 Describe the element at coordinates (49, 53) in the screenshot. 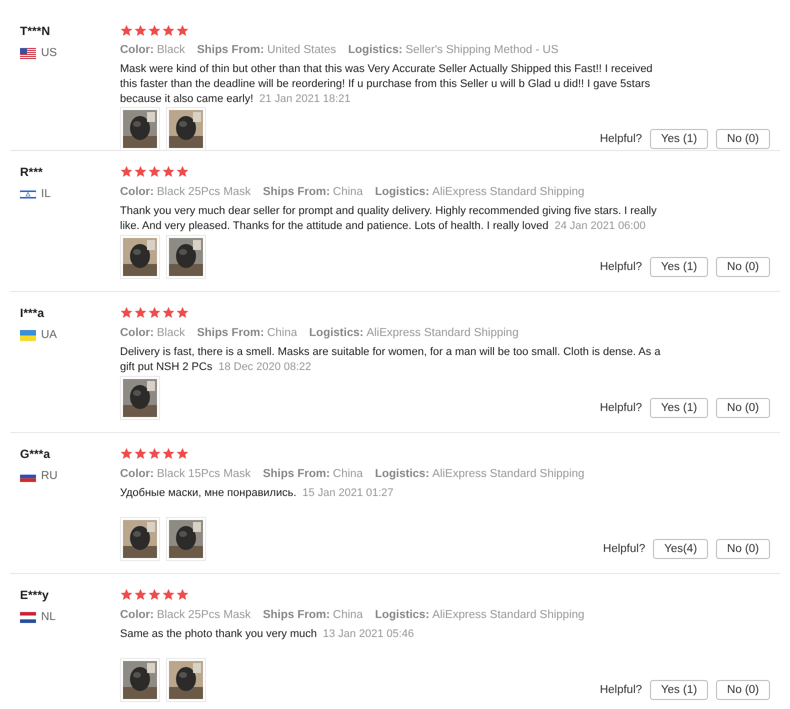

I see `country-code: US` at that location.